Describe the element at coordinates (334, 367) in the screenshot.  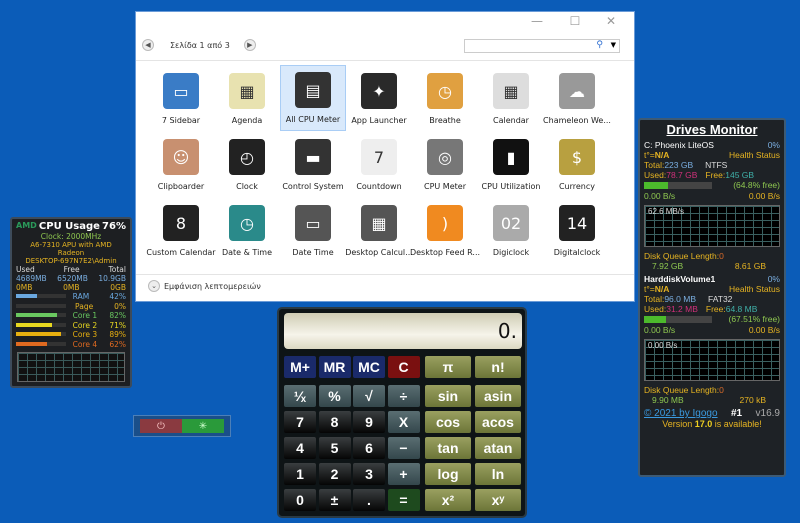
I see `calc-button: MR` at that location.